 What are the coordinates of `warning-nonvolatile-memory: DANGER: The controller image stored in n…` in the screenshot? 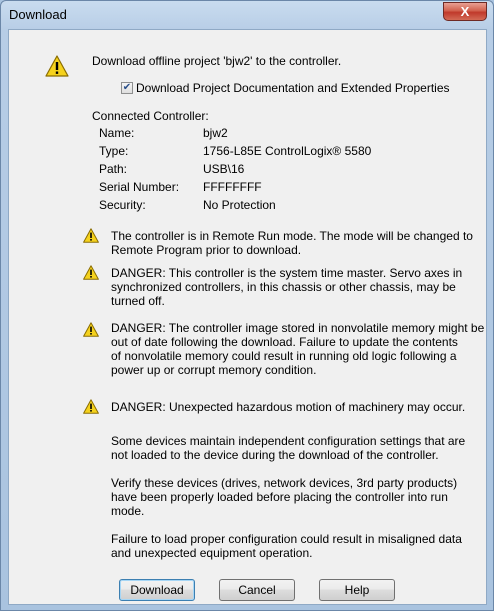 It's located at (298, 349).